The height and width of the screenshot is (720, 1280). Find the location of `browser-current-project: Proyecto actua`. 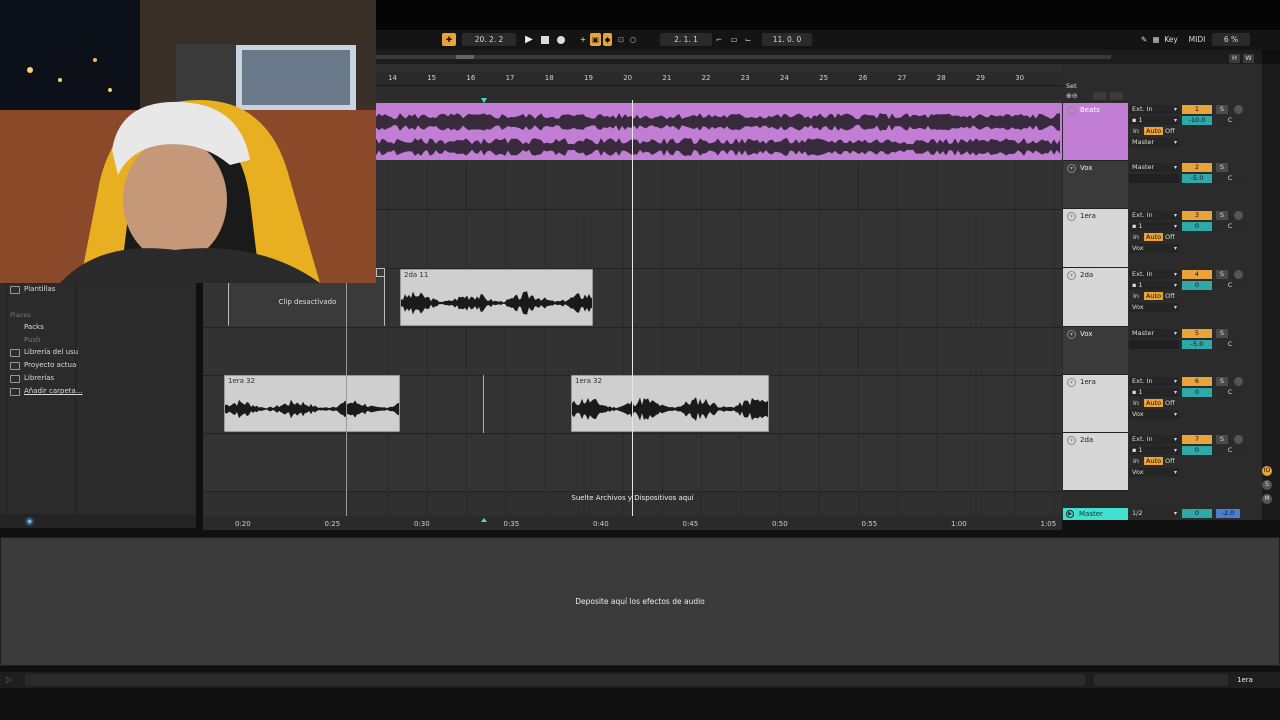

browser-current-project: Proyecto actua is located at coordinates (50, 365).